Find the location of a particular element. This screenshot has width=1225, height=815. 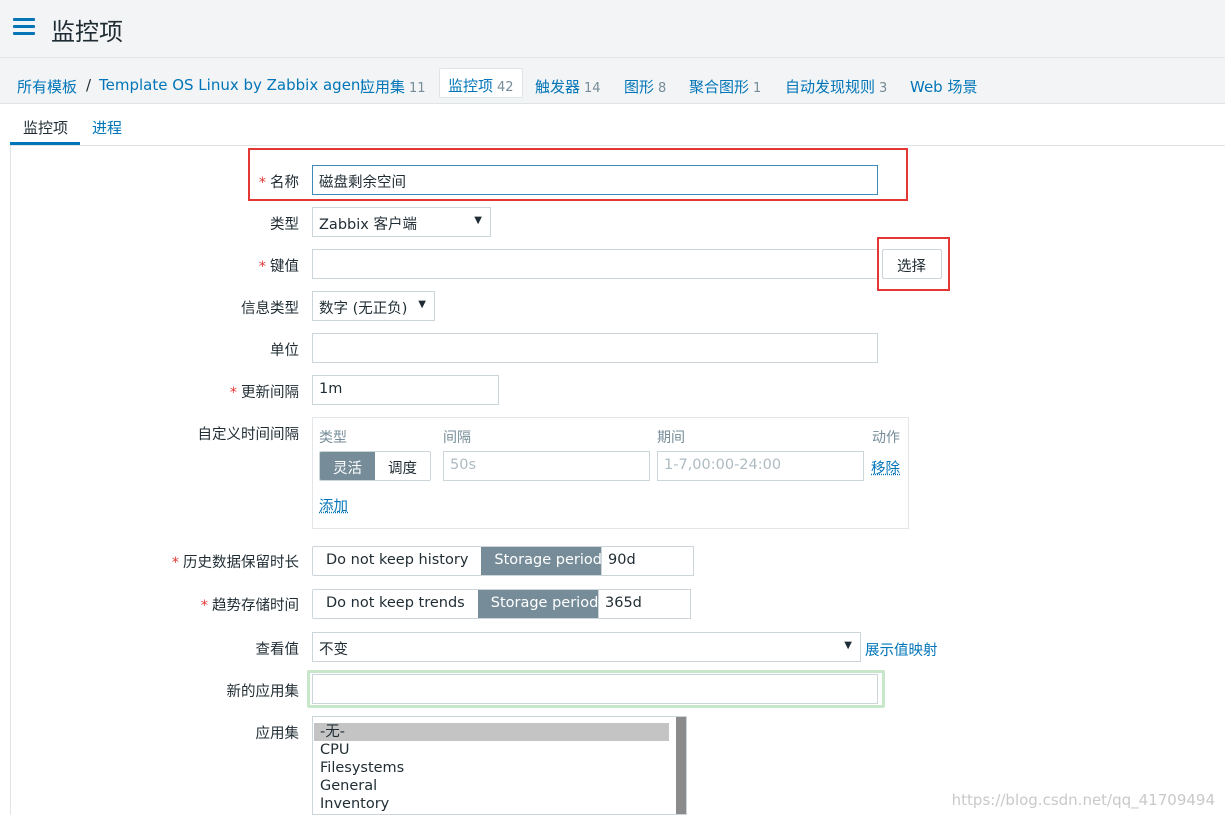

key-input is located at coordinates (595, 264).